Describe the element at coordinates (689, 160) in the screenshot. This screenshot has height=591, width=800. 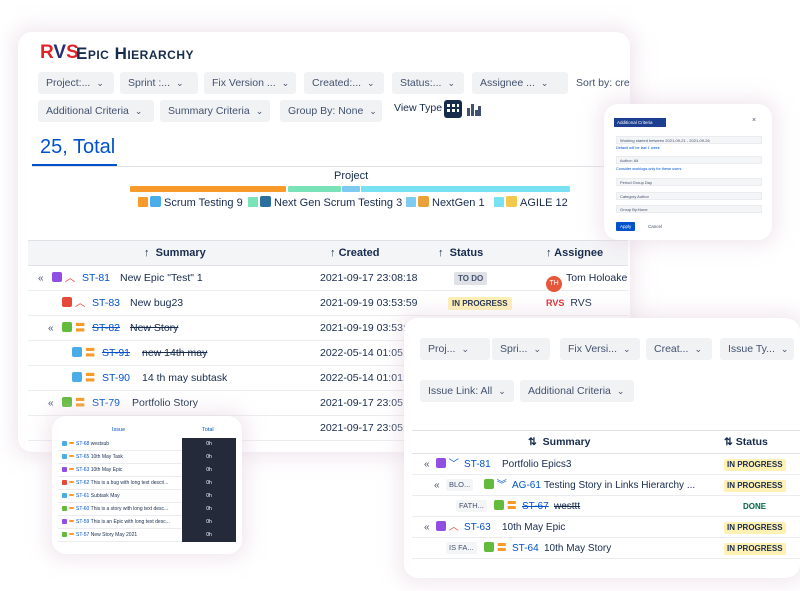
I see `author-field: Author: All` at that location.